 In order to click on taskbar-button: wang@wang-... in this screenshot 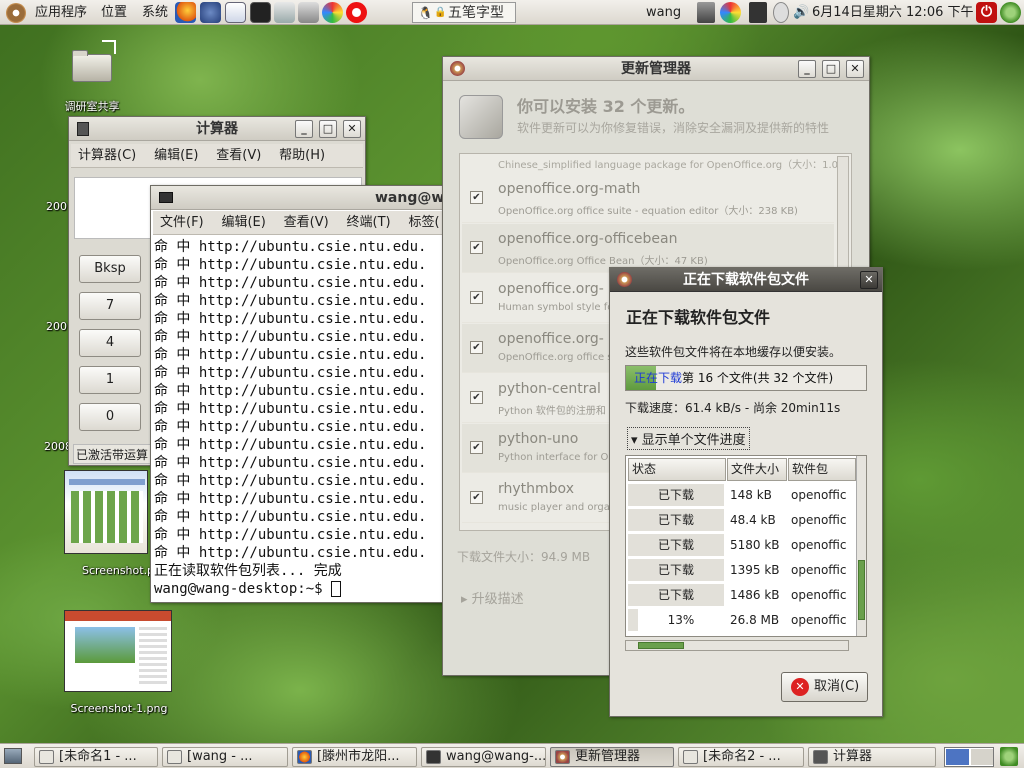, I will do `click(483, 757)`.